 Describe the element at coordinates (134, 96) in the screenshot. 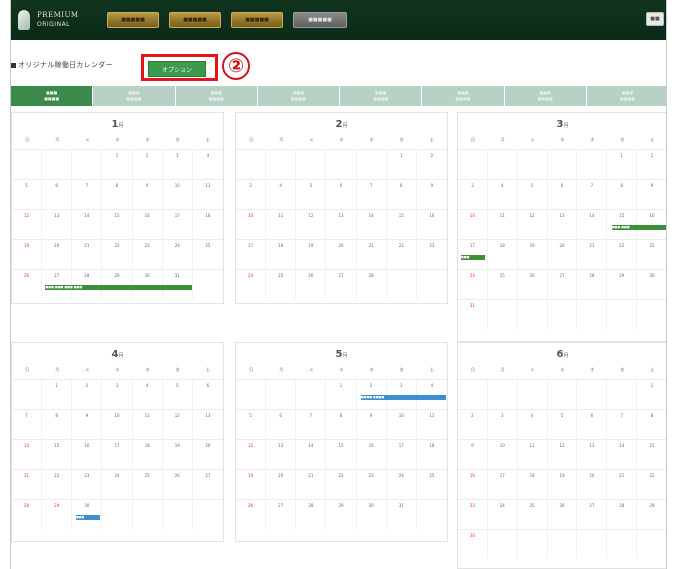

I see `tab-2: ■■■ ■■■■` at that location.